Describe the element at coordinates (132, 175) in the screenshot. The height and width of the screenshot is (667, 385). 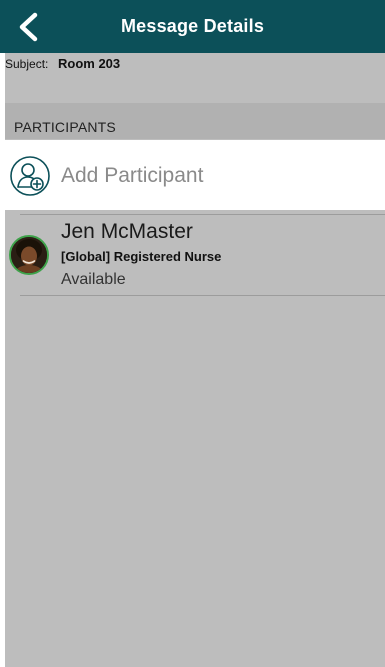
I see `add-participant-label: Add Participant` at that location.